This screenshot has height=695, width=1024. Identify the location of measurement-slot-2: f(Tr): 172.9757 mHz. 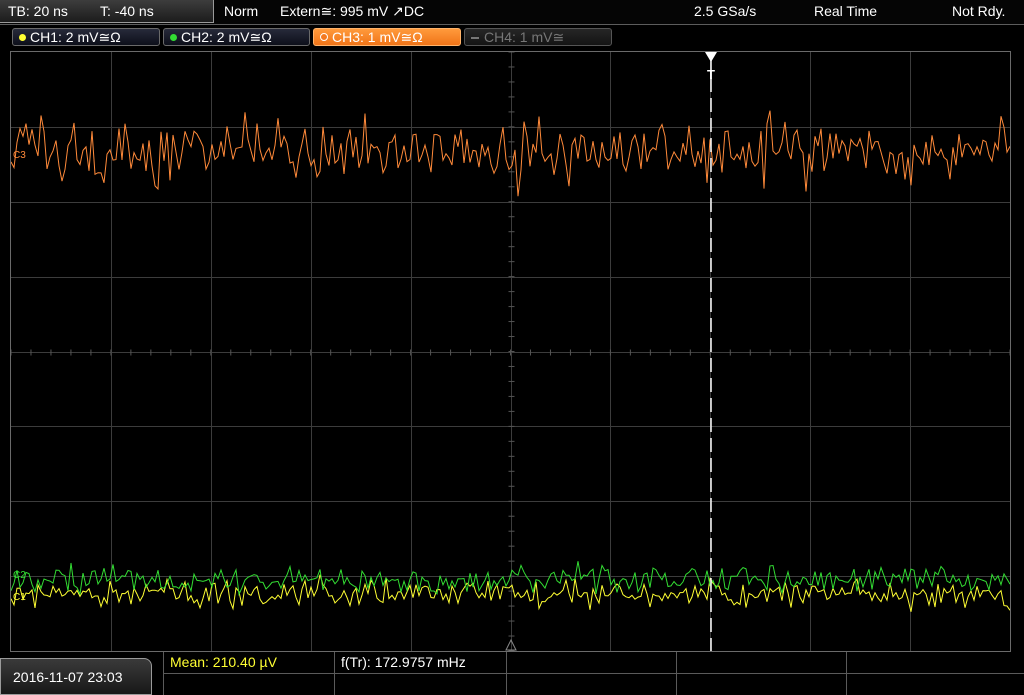
(420, 673).